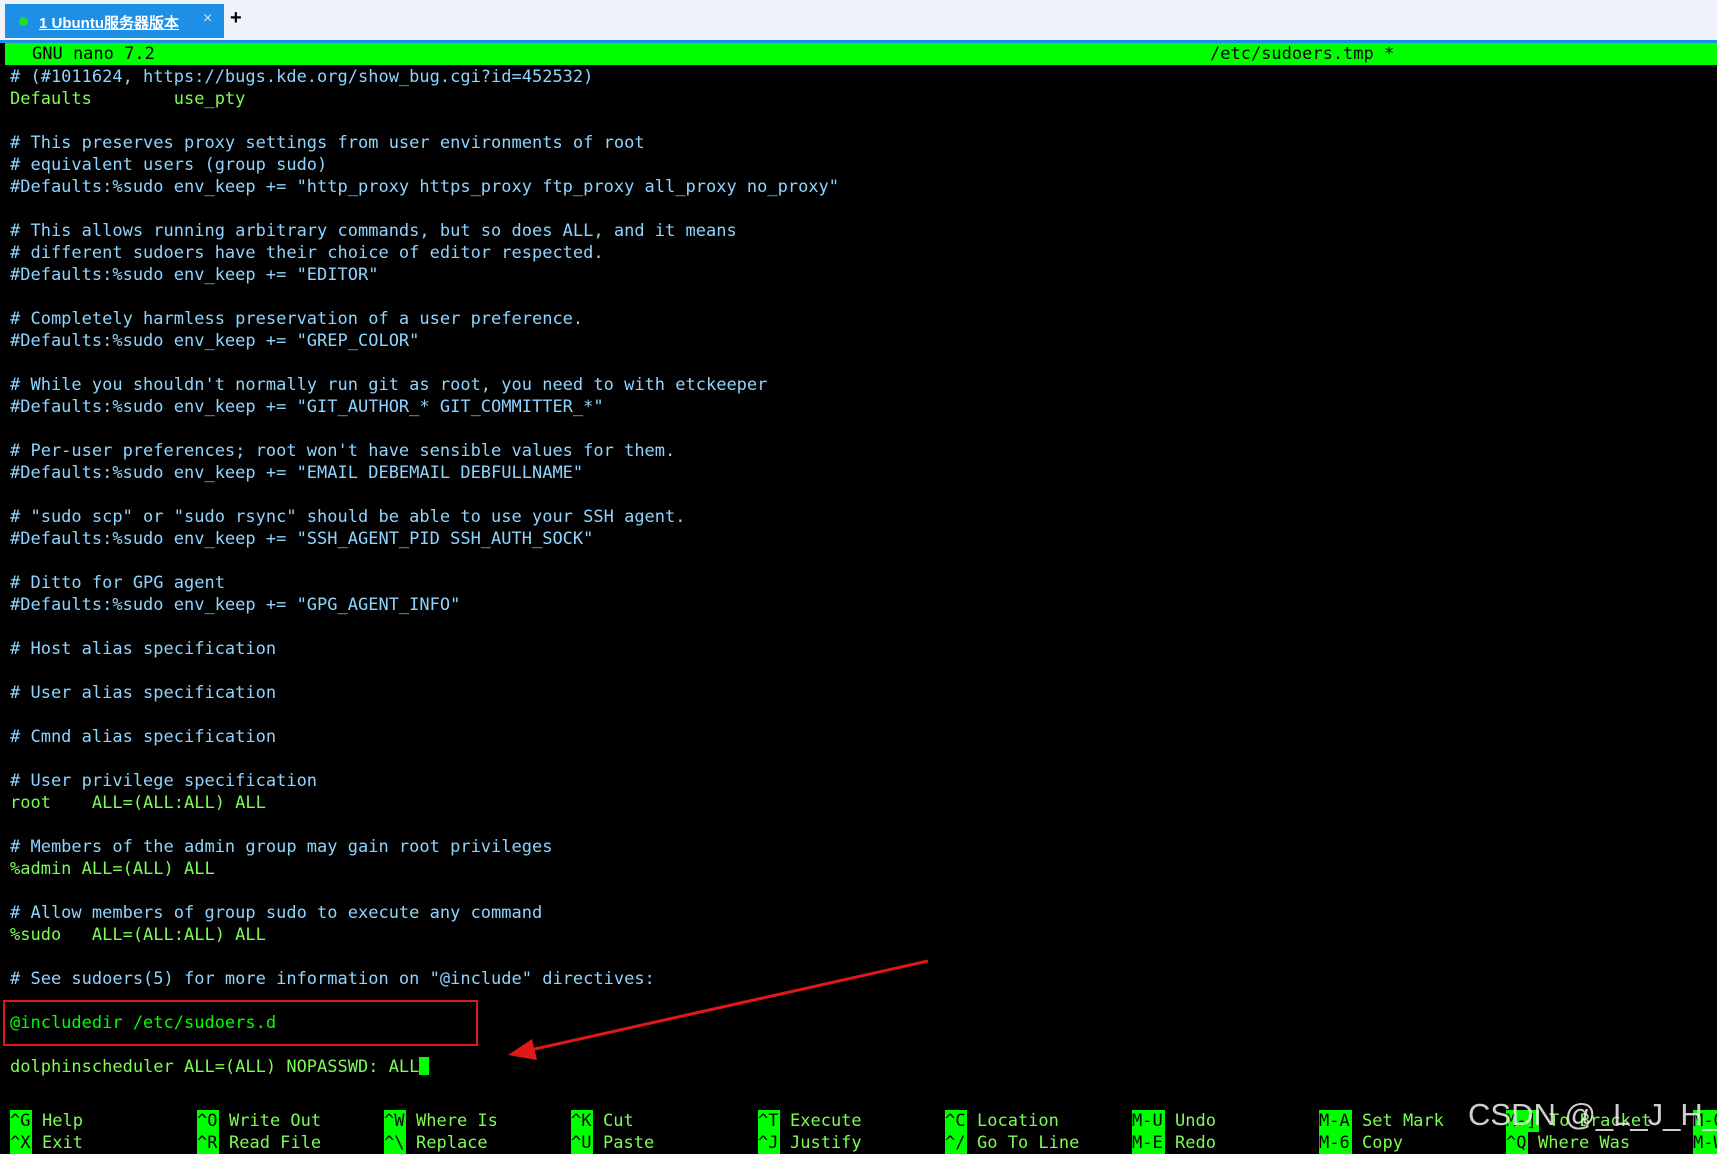  What do you see at coordinates (1592, 1114) in the screenshot?
I see `watermark: CSDN @_L_J_H_` at bounding box center [1592, 1114].